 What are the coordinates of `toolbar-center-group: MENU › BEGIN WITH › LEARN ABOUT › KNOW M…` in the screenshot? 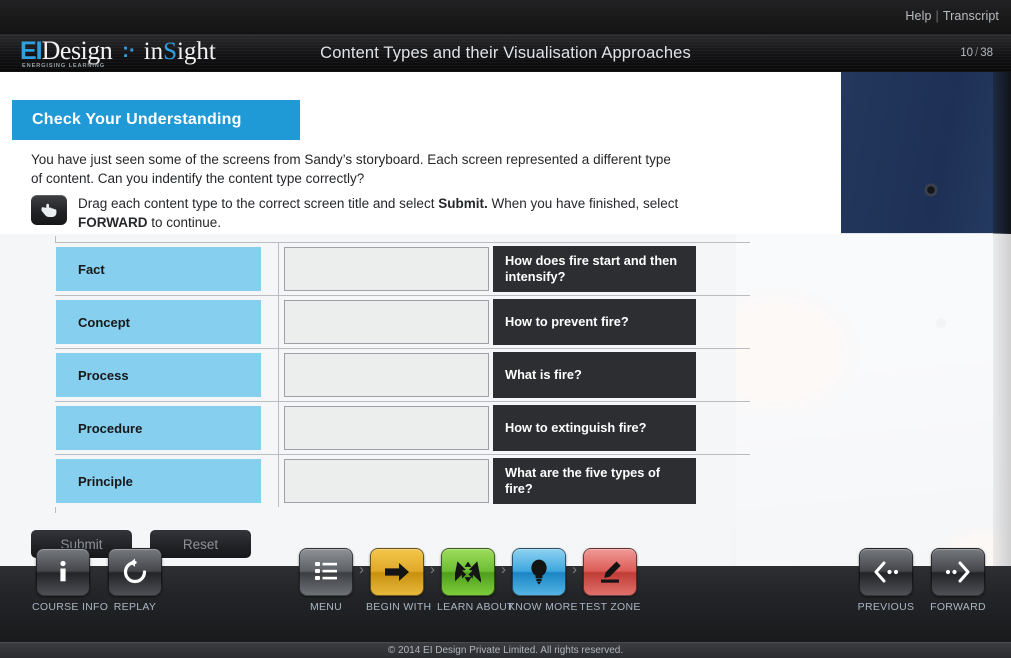 It's located at (468, 580).